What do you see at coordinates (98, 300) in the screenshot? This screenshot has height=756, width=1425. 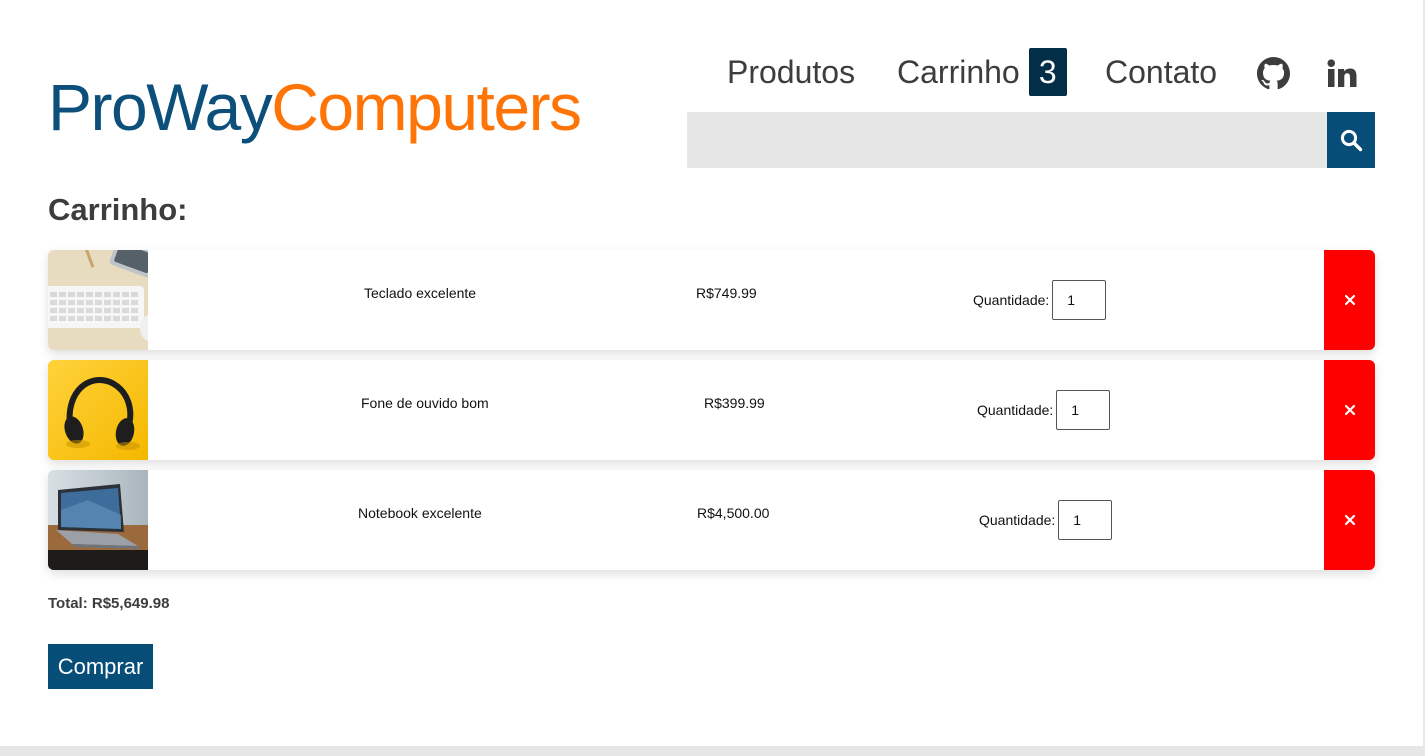 I see `keyboard-photo` at bounding box center [98, 300].